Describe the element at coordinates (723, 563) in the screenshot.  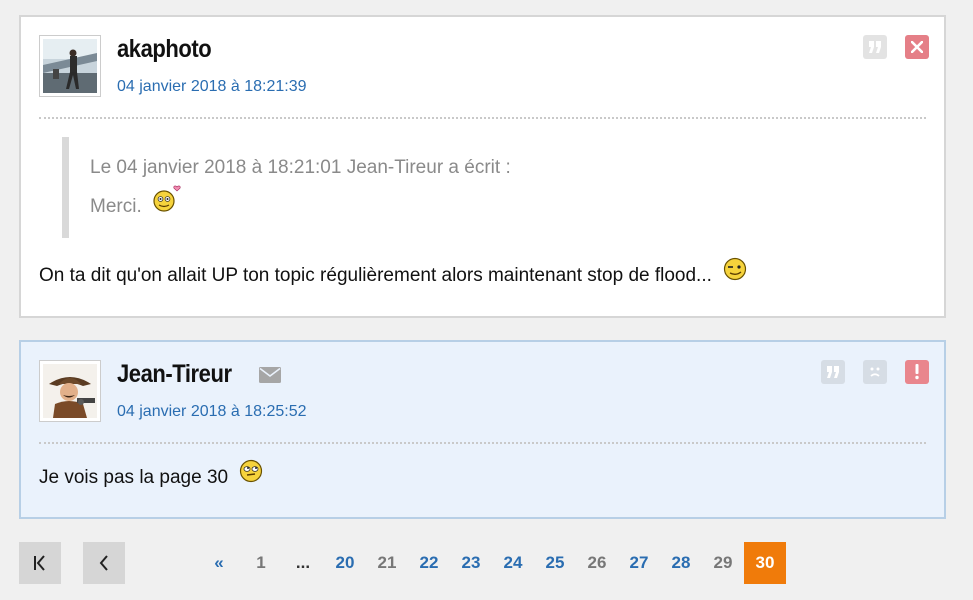
I see `page-29: 29` at that location.